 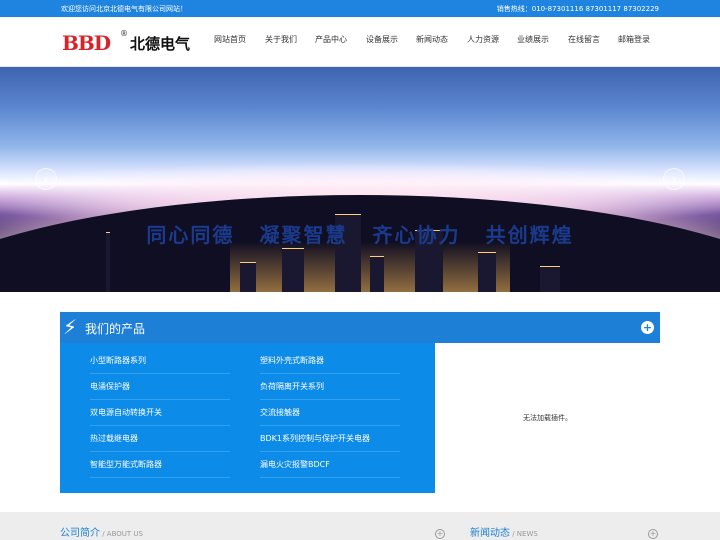 What do you see at coordinates (432, 39) in the screenshot?
I see `nav-item-news: 新闻动态` at bounding box center [432, 39].